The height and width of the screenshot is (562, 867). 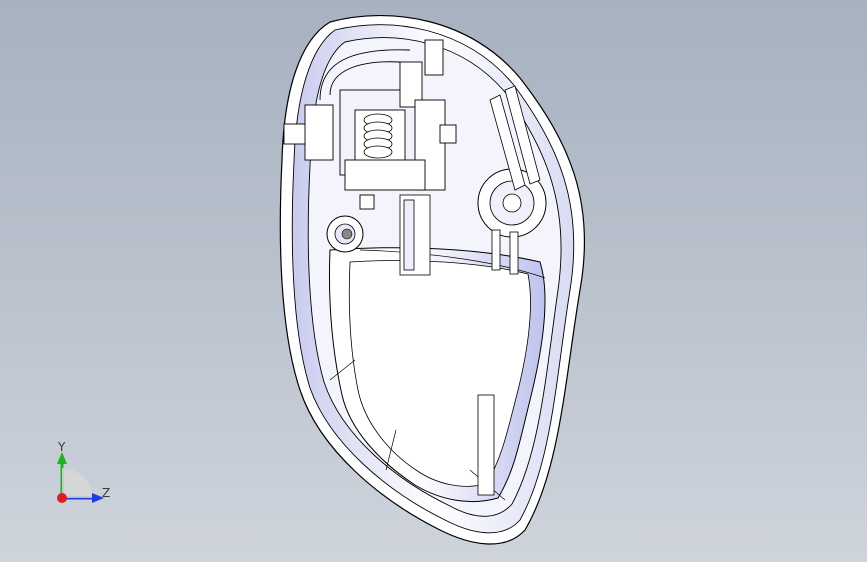 I want to click on y-axis-label: Y, so click(x=62, y=447).